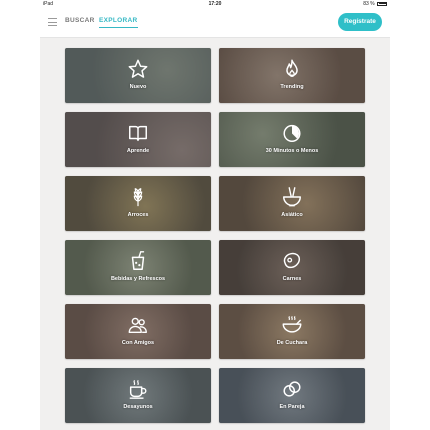 This screenshot has height=430, width=430. I want to click on drink-icon, so click(138, 260).